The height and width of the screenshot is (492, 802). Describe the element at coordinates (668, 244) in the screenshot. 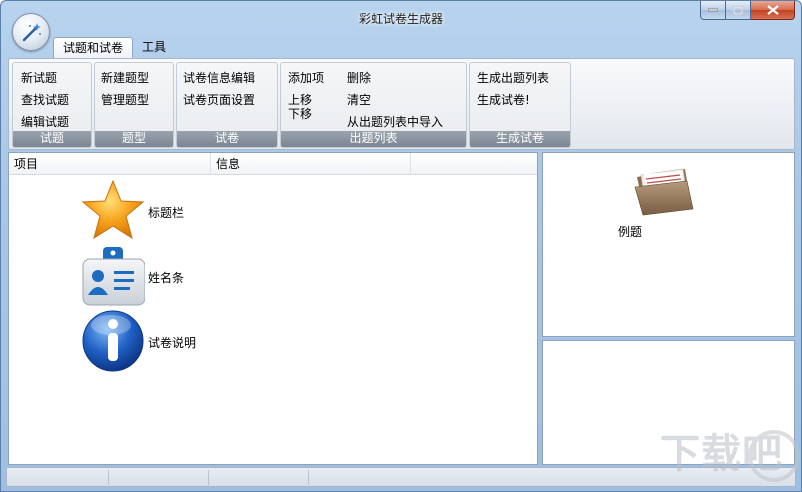

I see `example-preview-panel: 例题` at that location.